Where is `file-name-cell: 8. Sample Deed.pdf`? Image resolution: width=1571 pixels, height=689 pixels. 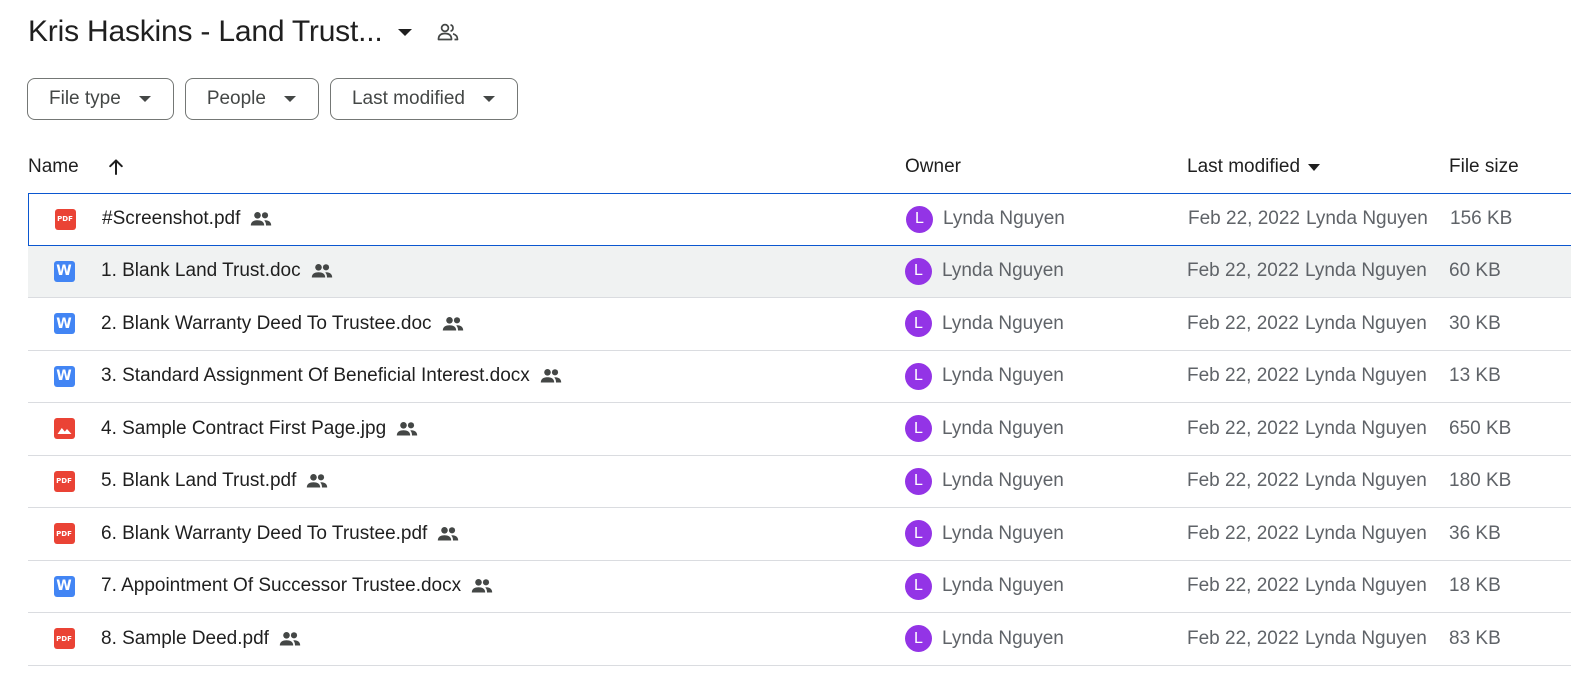
file-name-cell: 8. Sample Deed.pdf is located at coordinates (201, 639).